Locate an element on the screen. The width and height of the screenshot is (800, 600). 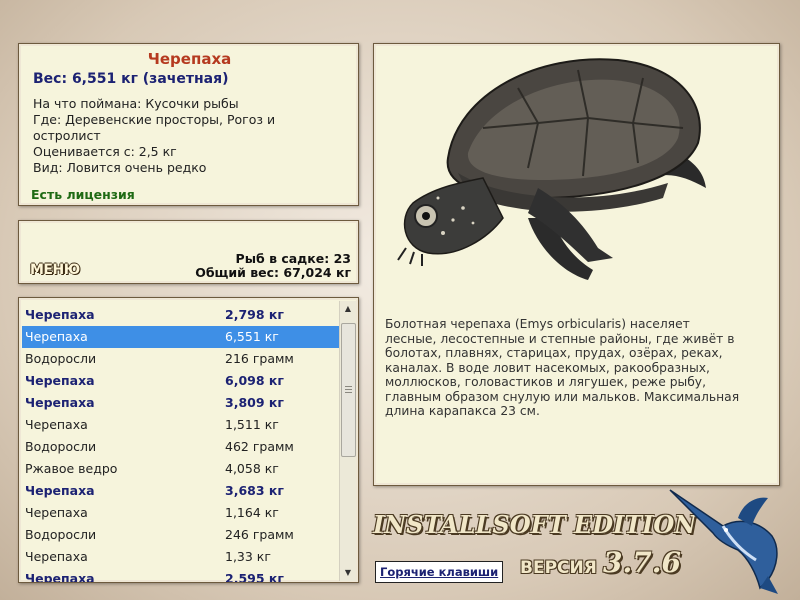
item-weight: 216 грамм is located at coordinates (259, 358).